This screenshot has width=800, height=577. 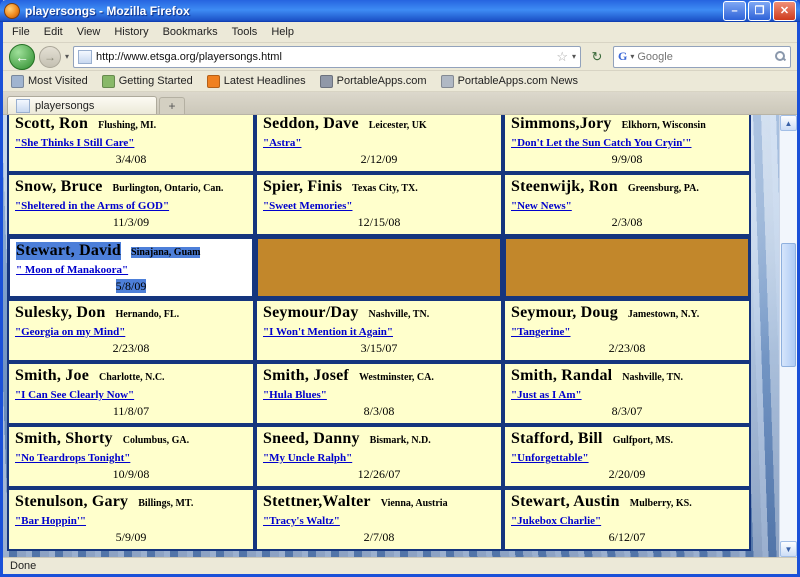 I want to click on bookmark-latest-headlines: Latest Headlines, so click(x=256, y=81).